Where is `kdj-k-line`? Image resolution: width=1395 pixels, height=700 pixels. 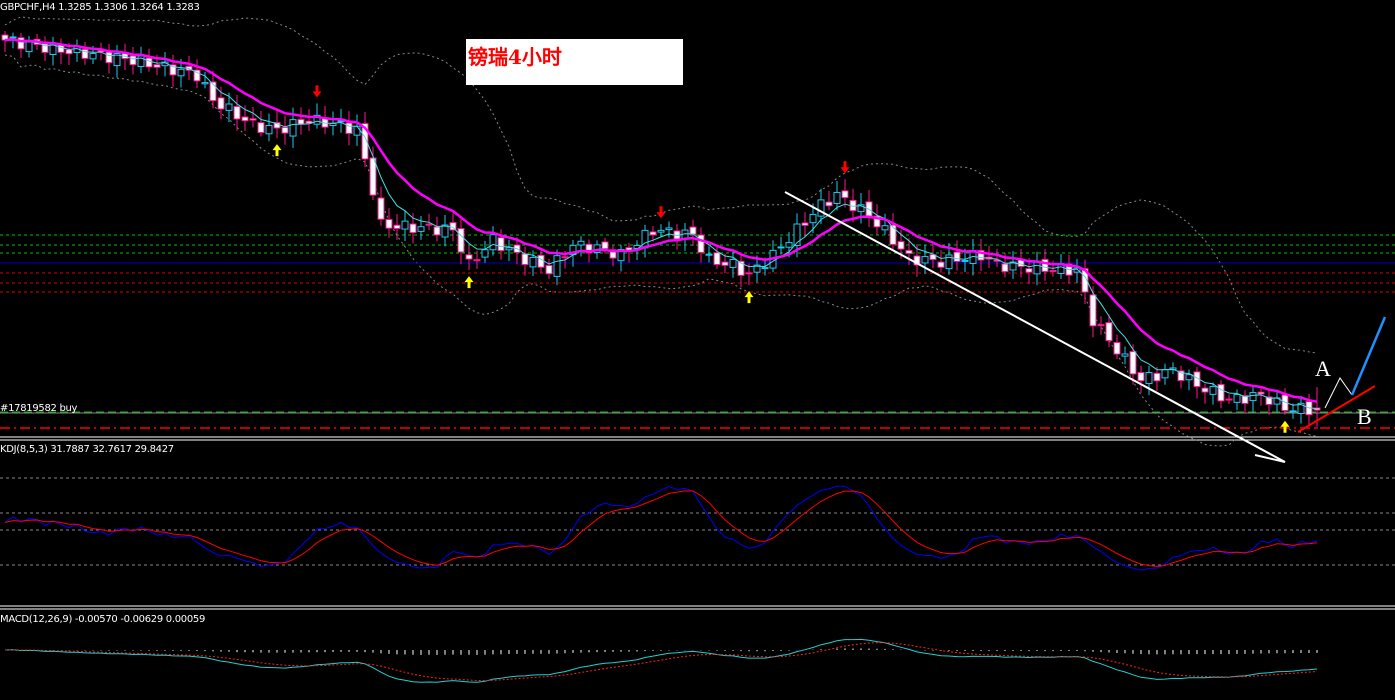
kdj-k-line is located at coordinates (661, 528).